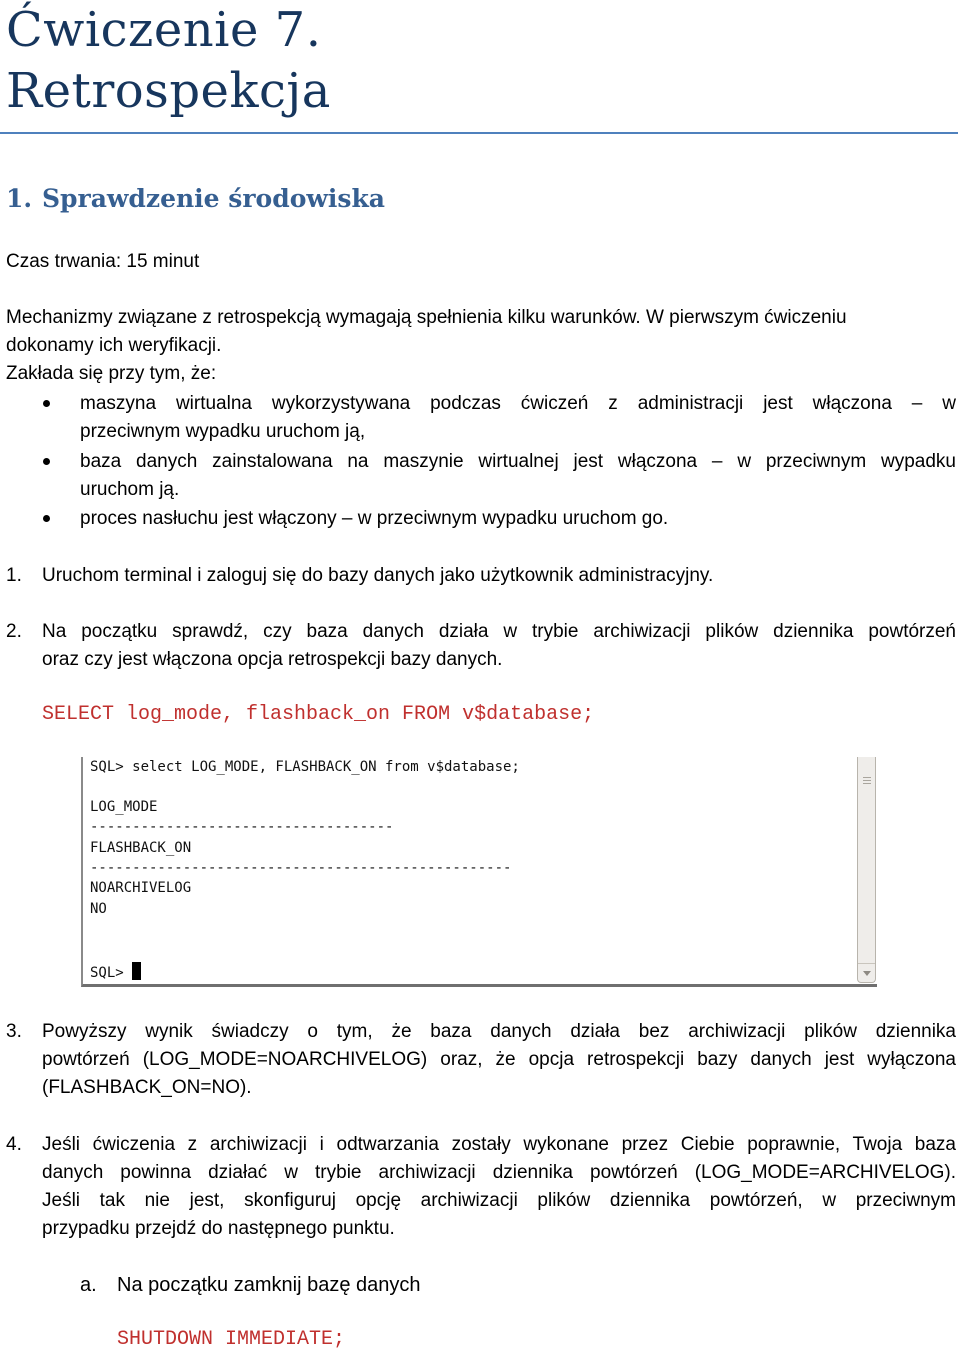 The width and height of the screenshot is (960, 1355). What do you see at coordinates (866, 963) in the screenshot?
I see `scrollbar-divider` at bounding box center [866, 963].